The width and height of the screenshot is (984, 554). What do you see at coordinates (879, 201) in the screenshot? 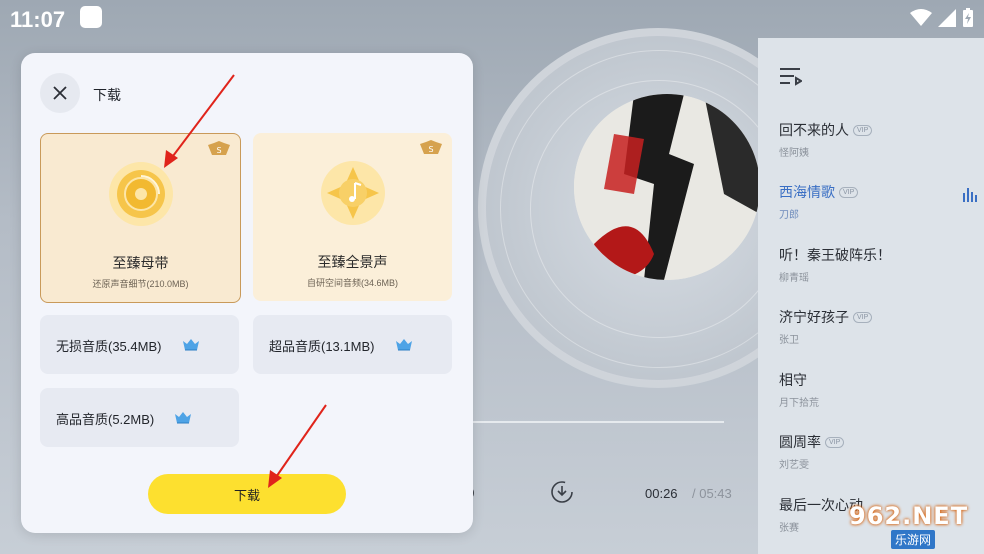
I see `playlist-item-active: 西海情歌 VIP 刀郎` at bounding box center [879, 201].